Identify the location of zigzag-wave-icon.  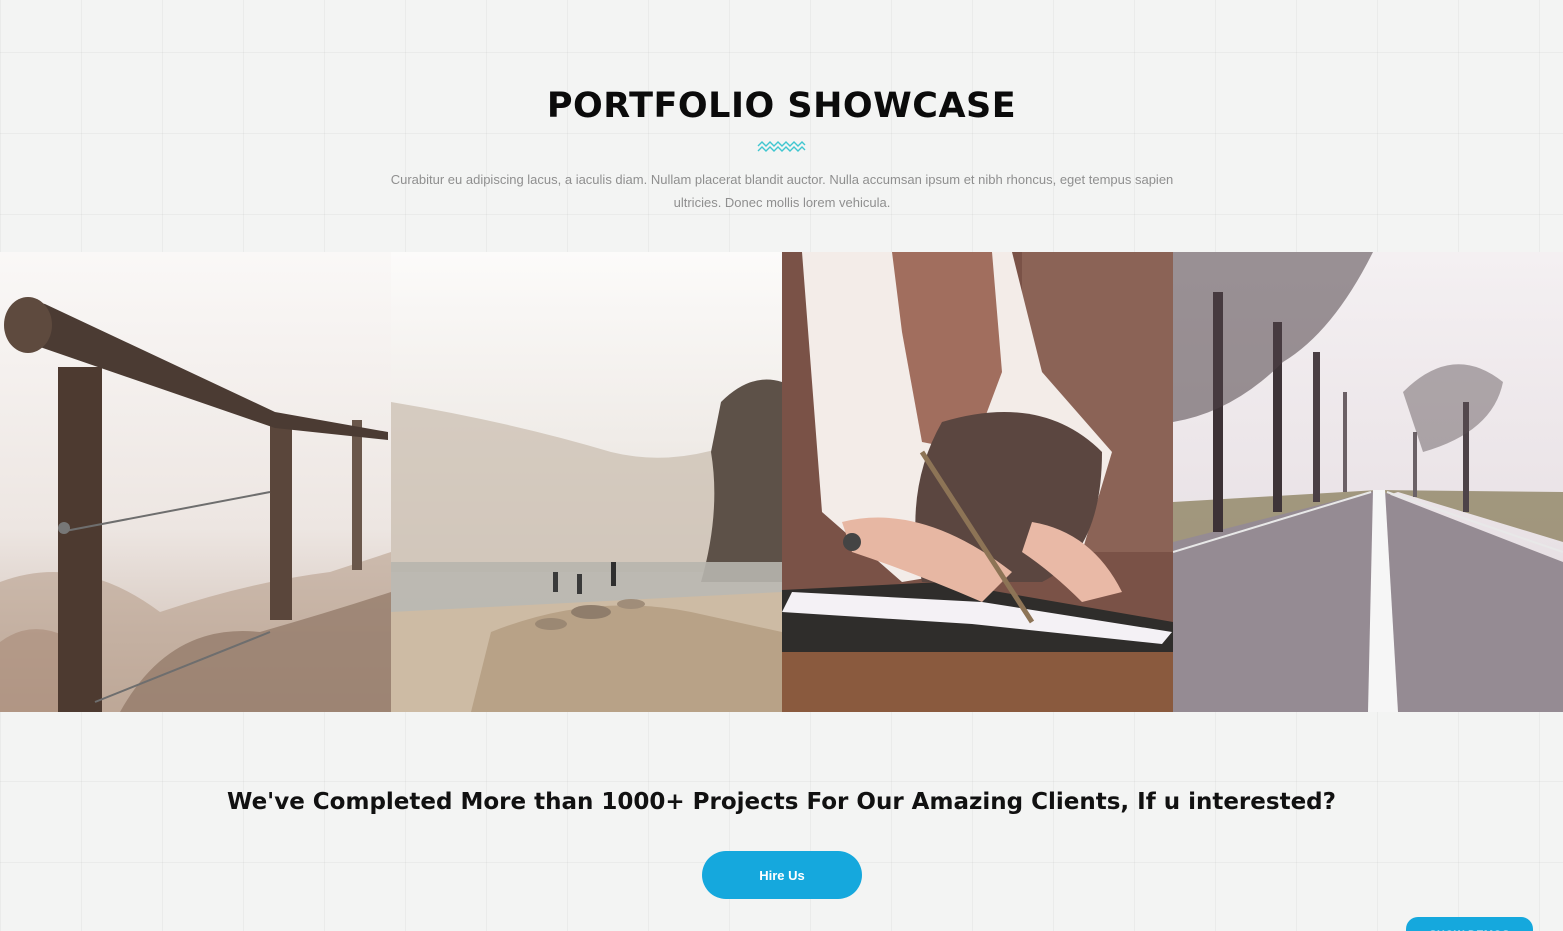
(781, 146).